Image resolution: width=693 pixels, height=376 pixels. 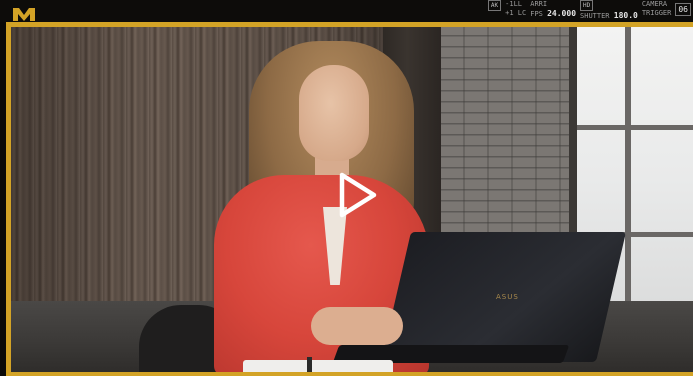 I want to click on play-icon, so click(x=358, y=195).